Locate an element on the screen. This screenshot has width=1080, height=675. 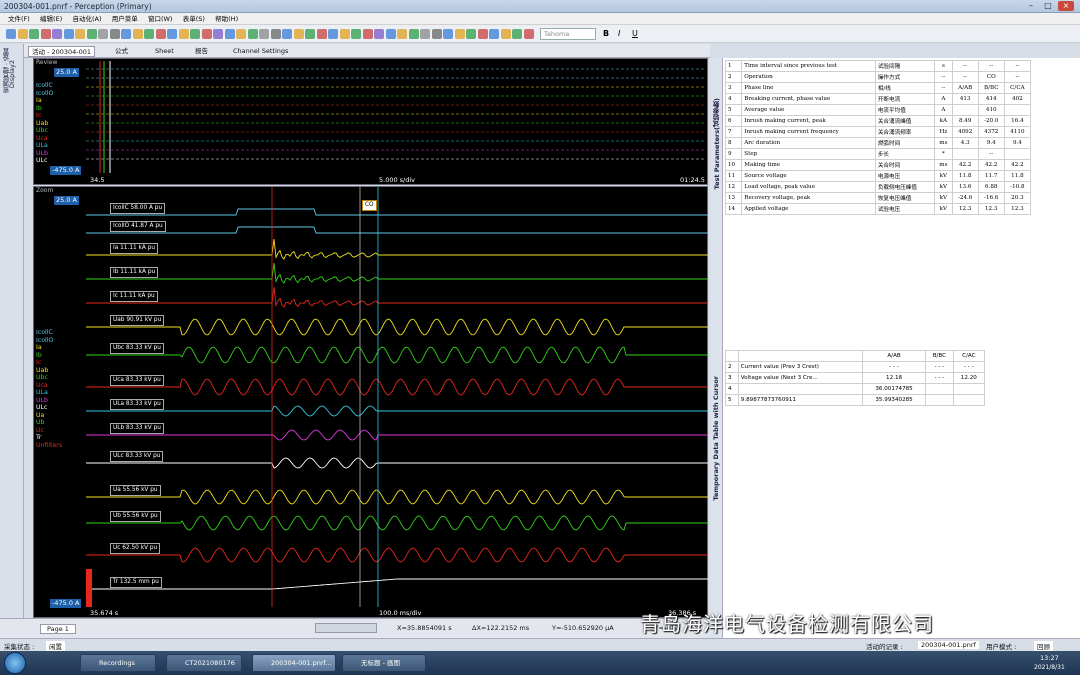
trace-label: Ib 11.11 kA pu is located at coordinates (134, 272).